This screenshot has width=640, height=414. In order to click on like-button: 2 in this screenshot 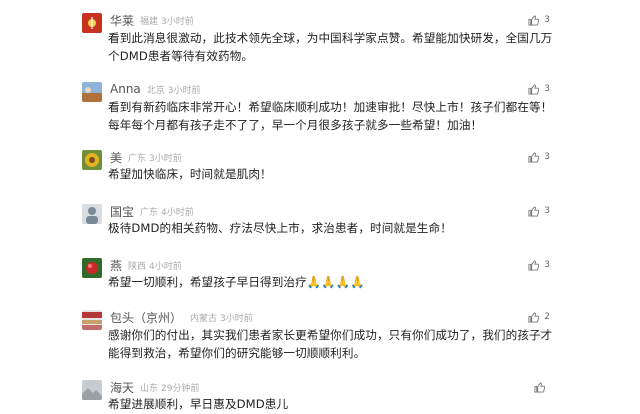, I will do `click(539, 317)`.